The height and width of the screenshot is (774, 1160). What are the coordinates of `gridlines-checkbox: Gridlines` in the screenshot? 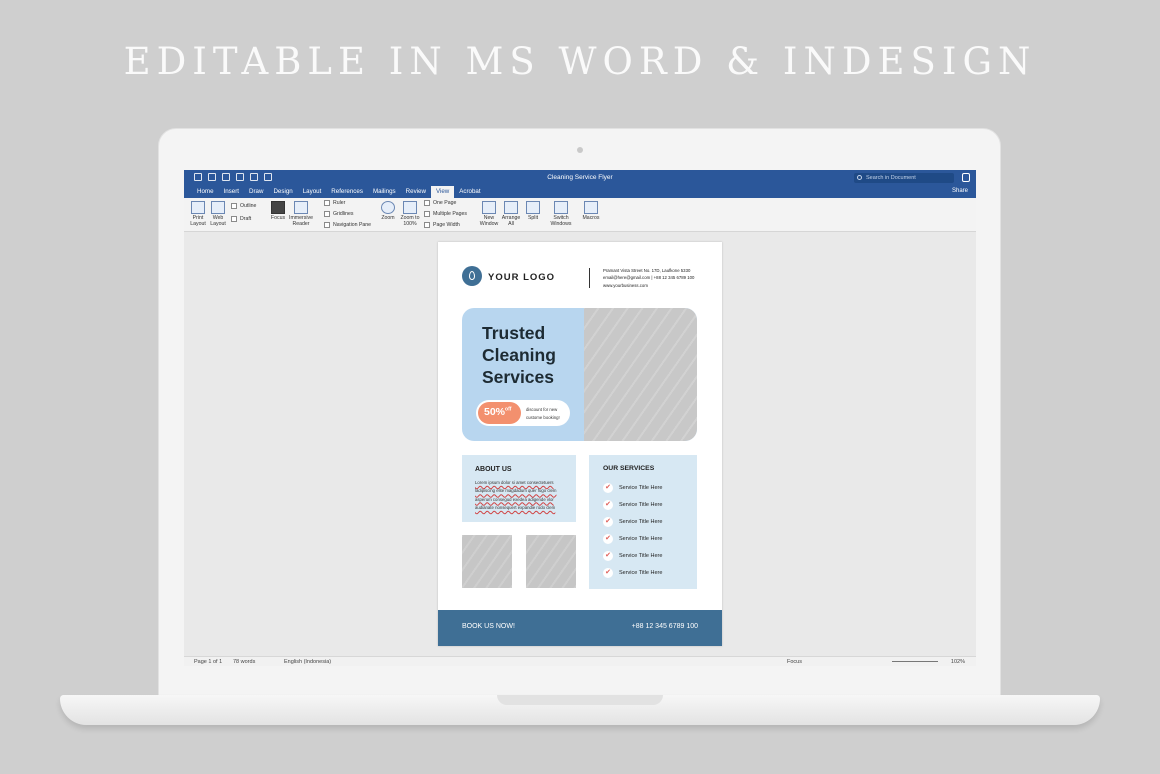 It's located at (338, 214).